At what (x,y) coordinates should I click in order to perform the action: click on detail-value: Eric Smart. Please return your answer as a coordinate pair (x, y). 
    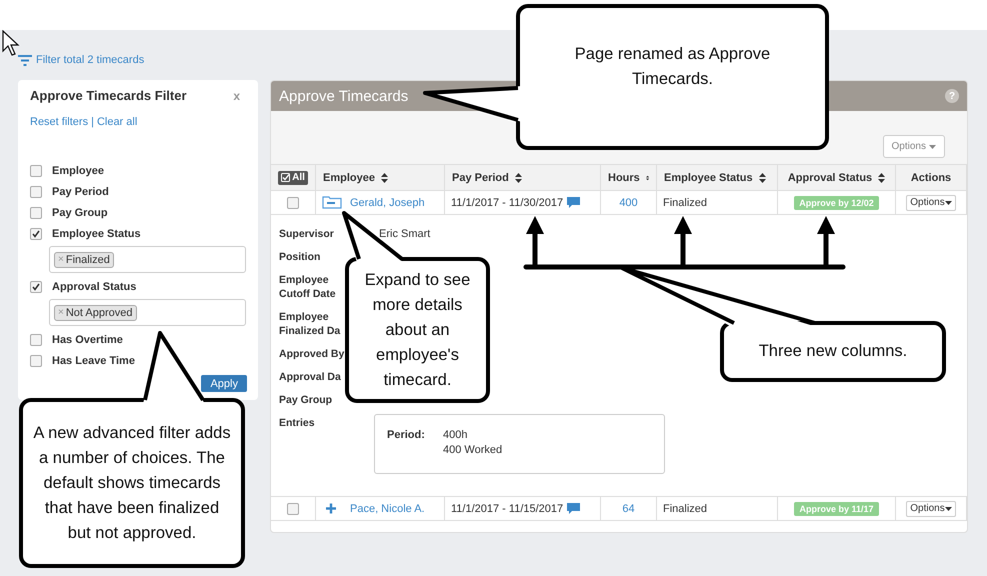
    Looking at the image, I should click on (405, 234).